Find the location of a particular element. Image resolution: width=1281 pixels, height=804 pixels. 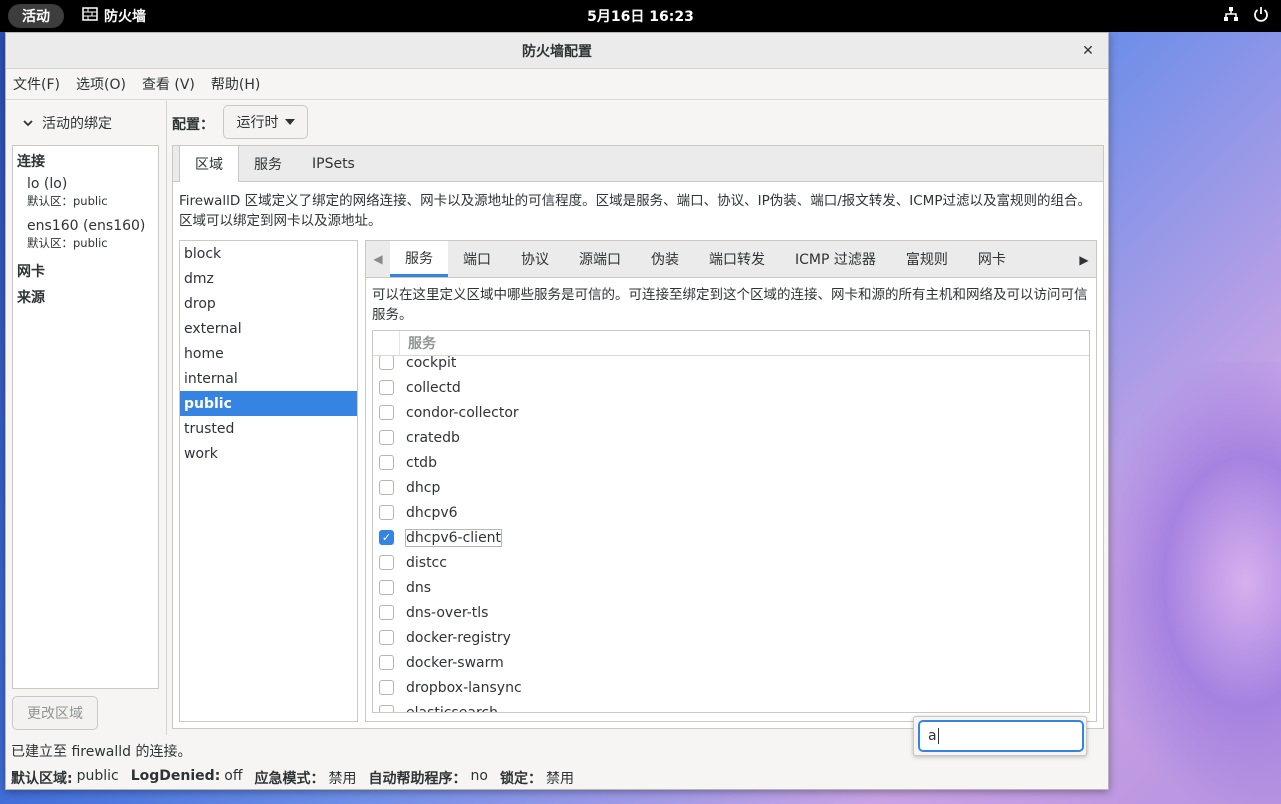

zone-item-block: block is located at coordinates (268, 253).